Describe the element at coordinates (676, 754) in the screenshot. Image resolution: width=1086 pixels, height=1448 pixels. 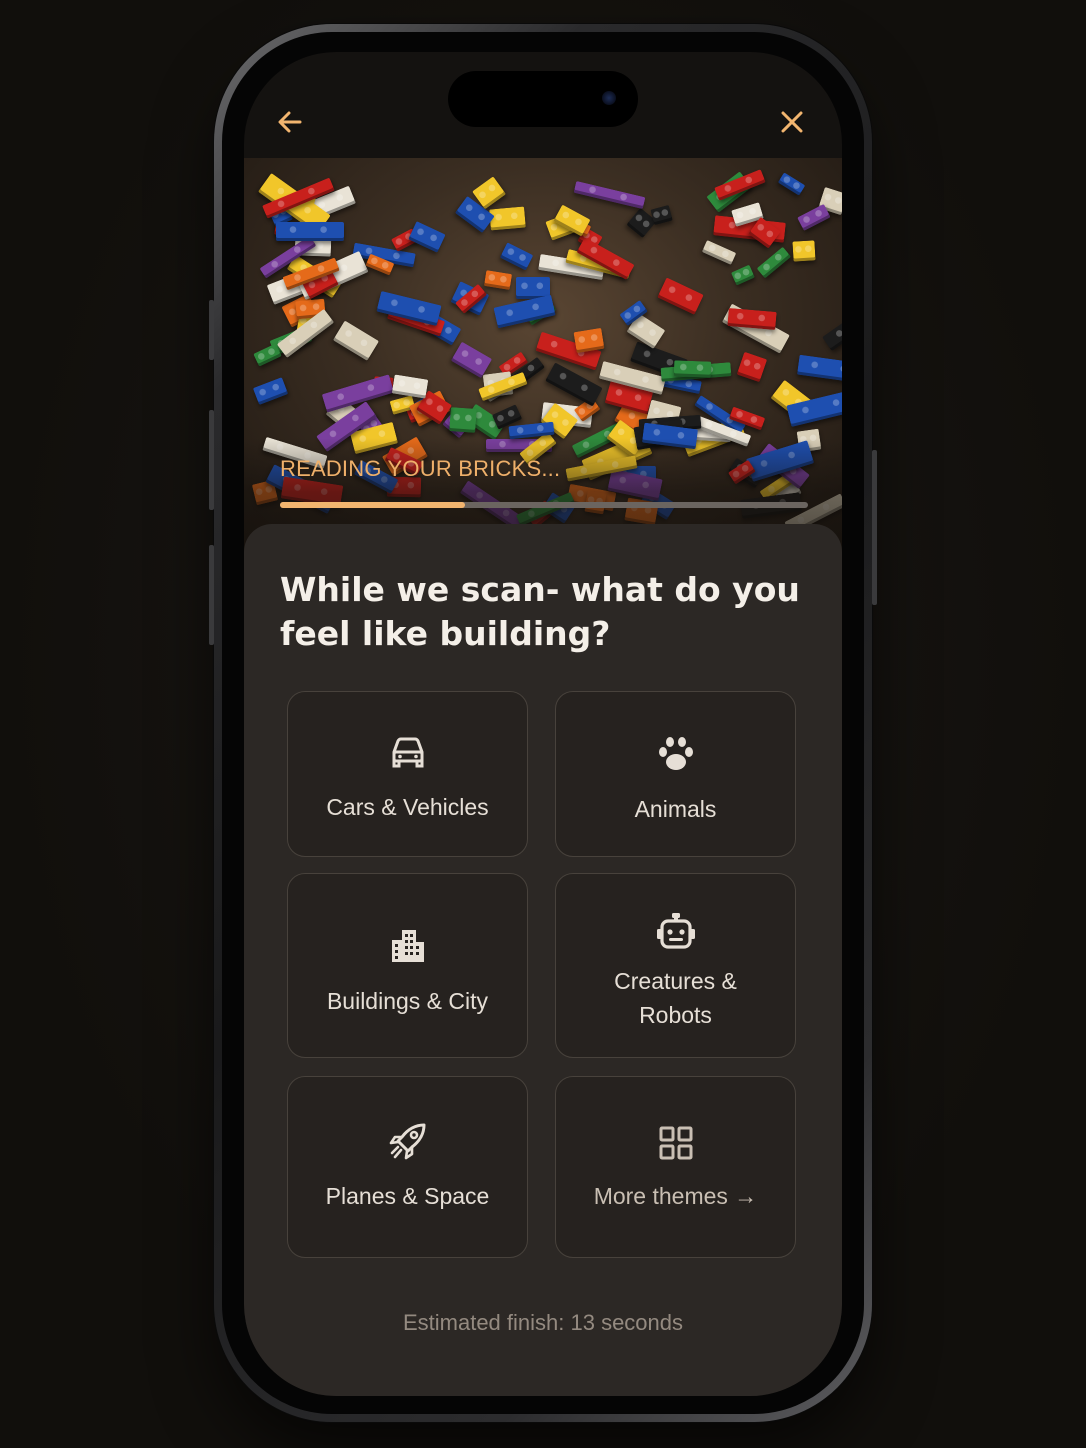
I see `paw-icon` at that location.